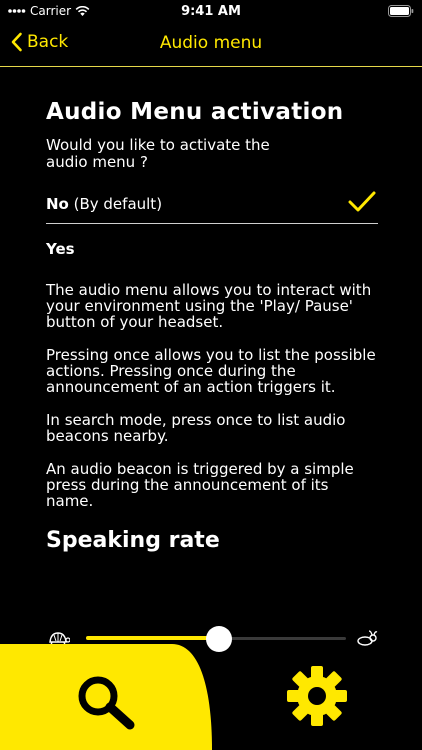 The height and width of the screenshot is (750, 422). I want to click on status-bar: Carrier 9:41 AM, so click(211, 12).